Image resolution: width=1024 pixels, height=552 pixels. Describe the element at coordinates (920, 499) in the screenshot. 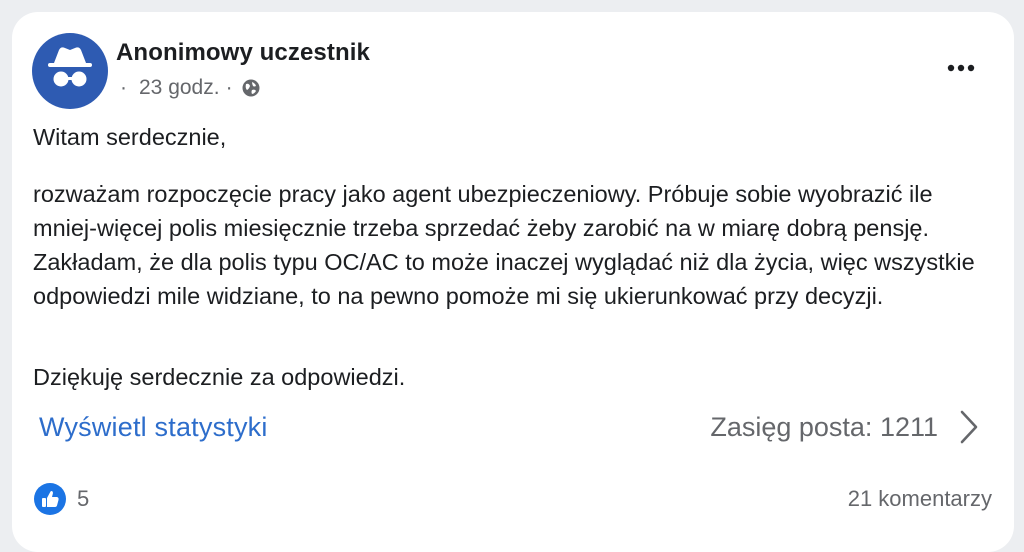

I see `comments-count: 21 komentarzy` at that location.